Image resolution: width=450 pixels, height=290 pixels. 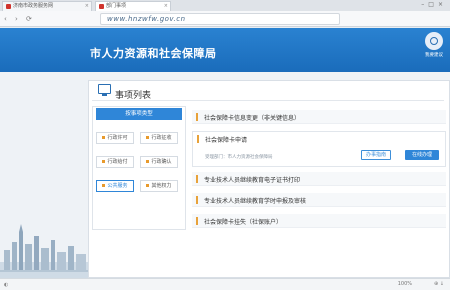 I want to click on item-label: 社会保障卡挂失（社保账户）, so click(x=243, y=222).